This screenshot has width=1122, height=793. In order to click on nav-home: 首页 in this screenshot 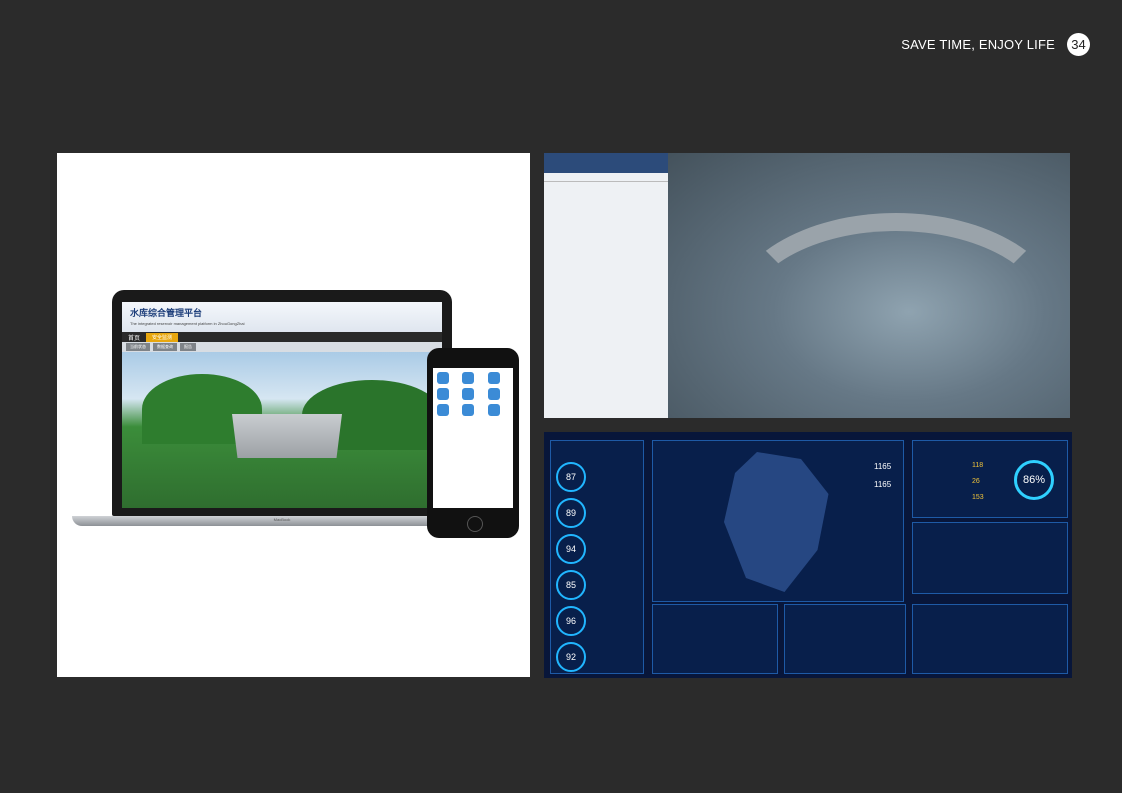, I will do `click(134, 337)`.